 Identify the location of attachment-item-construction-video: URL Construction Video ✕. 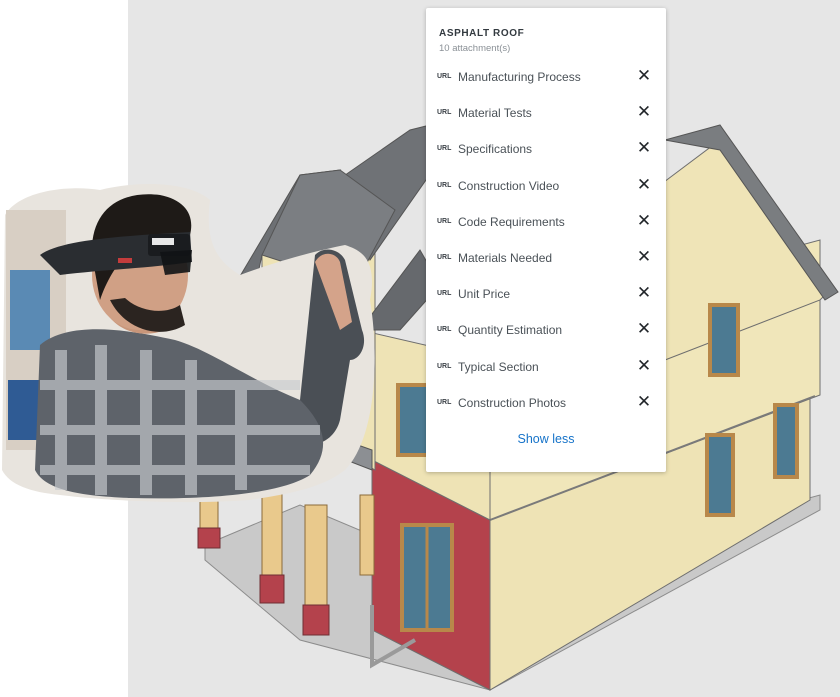
(546, 190).